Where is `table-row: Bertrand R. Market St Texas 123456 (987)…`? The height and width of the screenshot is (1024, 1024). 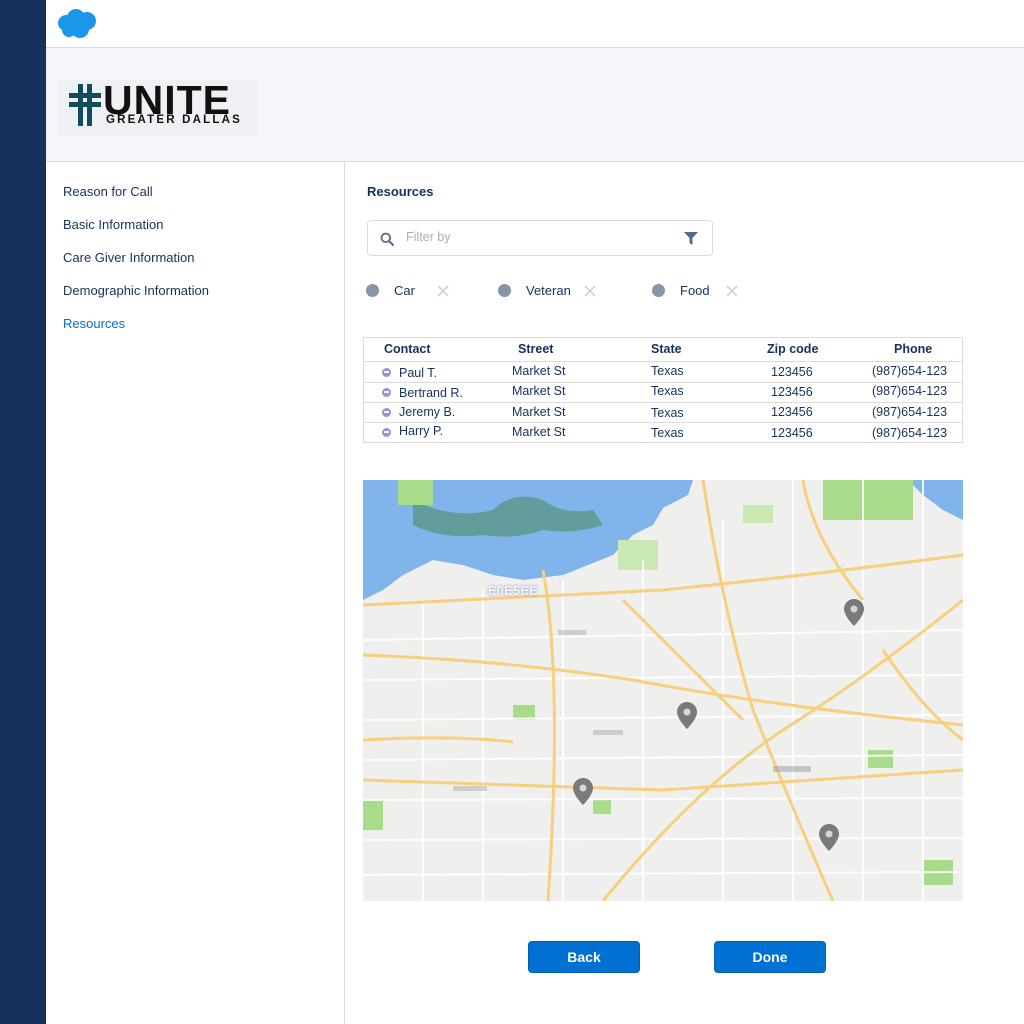
table-row: Bertrand R. Market St Texas 123456 (987)… is located at coordinates (663, 392).